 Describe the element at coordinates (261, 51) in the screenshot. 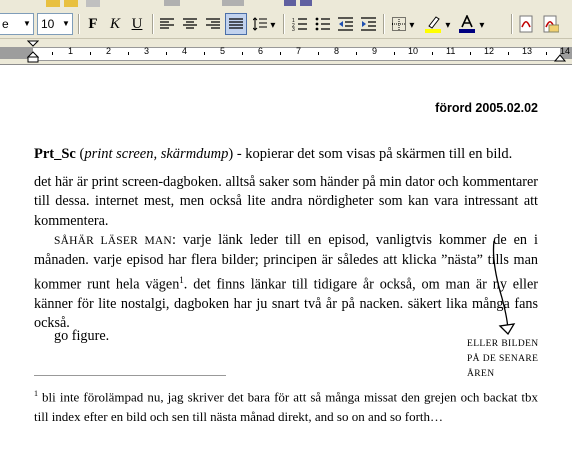

I see `ruler-number: 6` at that location.